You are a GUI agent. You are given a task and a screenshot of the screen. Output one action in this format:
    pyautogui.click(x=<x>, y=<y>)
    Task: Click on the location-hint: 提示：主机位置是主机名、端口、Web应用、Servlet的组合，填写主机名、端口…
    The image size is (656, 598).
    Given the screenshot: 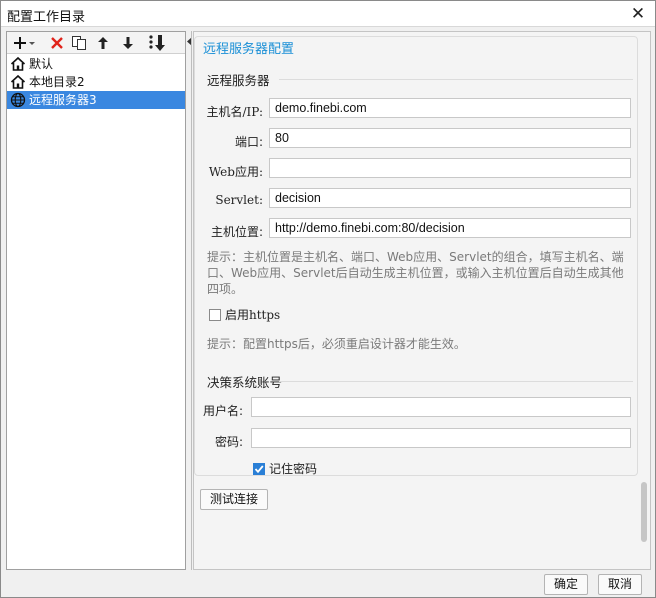 What is the action you would take?
    pyautogui.click(x=415, y=273)
    